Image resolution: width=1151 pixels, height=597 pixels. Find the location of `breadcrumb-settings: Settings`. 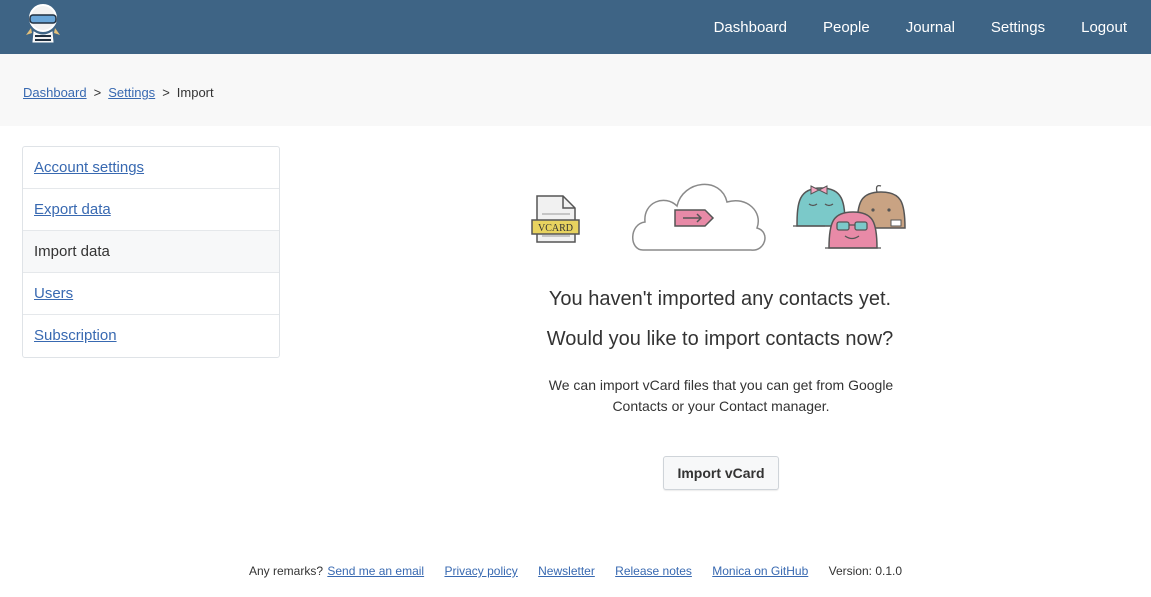

breadcrumb-settings: Settings is located at coordinates (131, 92).